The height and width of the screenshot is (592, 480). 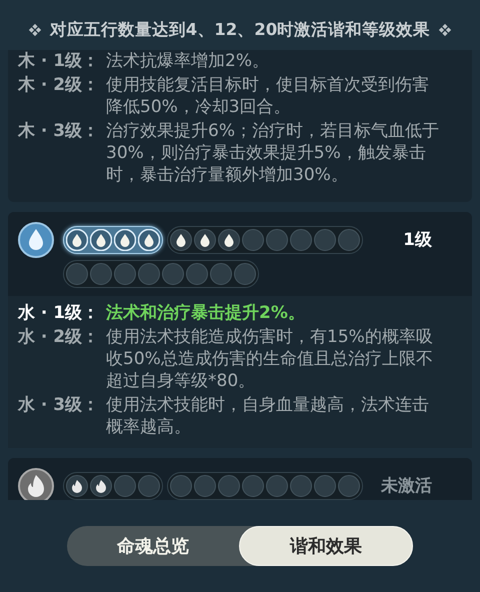 What do you see at coordinates (268, 416) in the screenshot?
I see `effect-text: 使用法术技能时，自身血量越高，法术连击概率越高。` at bounding box center [268, 416].